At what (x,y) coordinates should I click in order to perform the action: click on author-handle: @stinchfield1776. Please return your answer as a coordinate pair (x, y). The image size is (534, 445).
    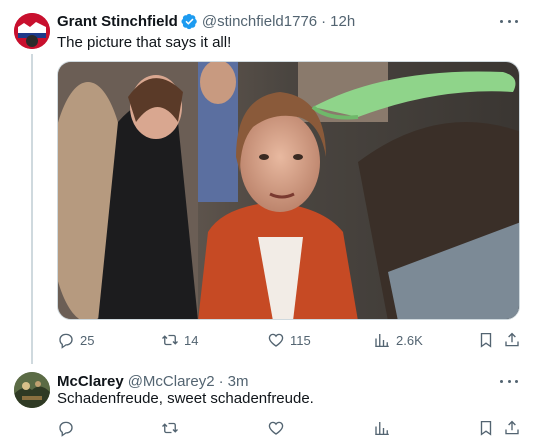
    Looking at the image, I should click on (259, 21).